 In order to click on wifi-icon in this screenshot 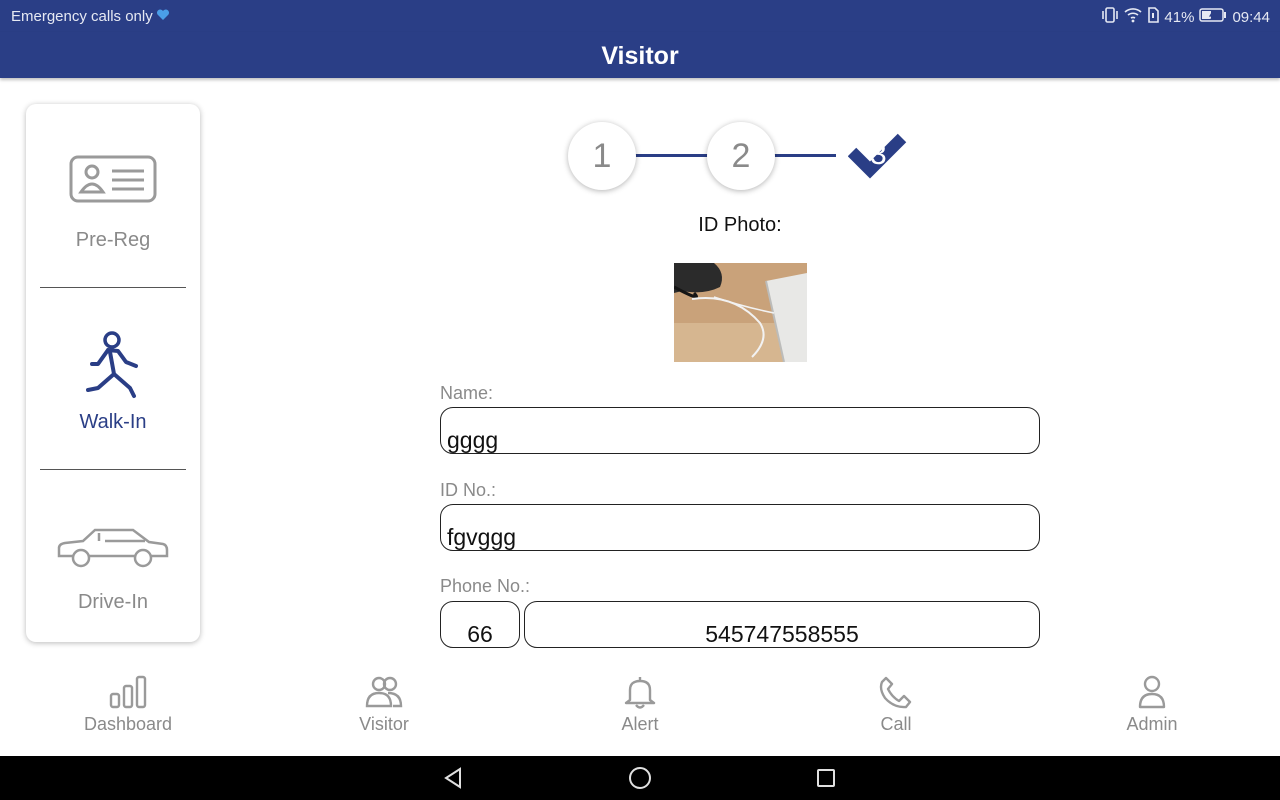, I will do `click(1133, 17)`.